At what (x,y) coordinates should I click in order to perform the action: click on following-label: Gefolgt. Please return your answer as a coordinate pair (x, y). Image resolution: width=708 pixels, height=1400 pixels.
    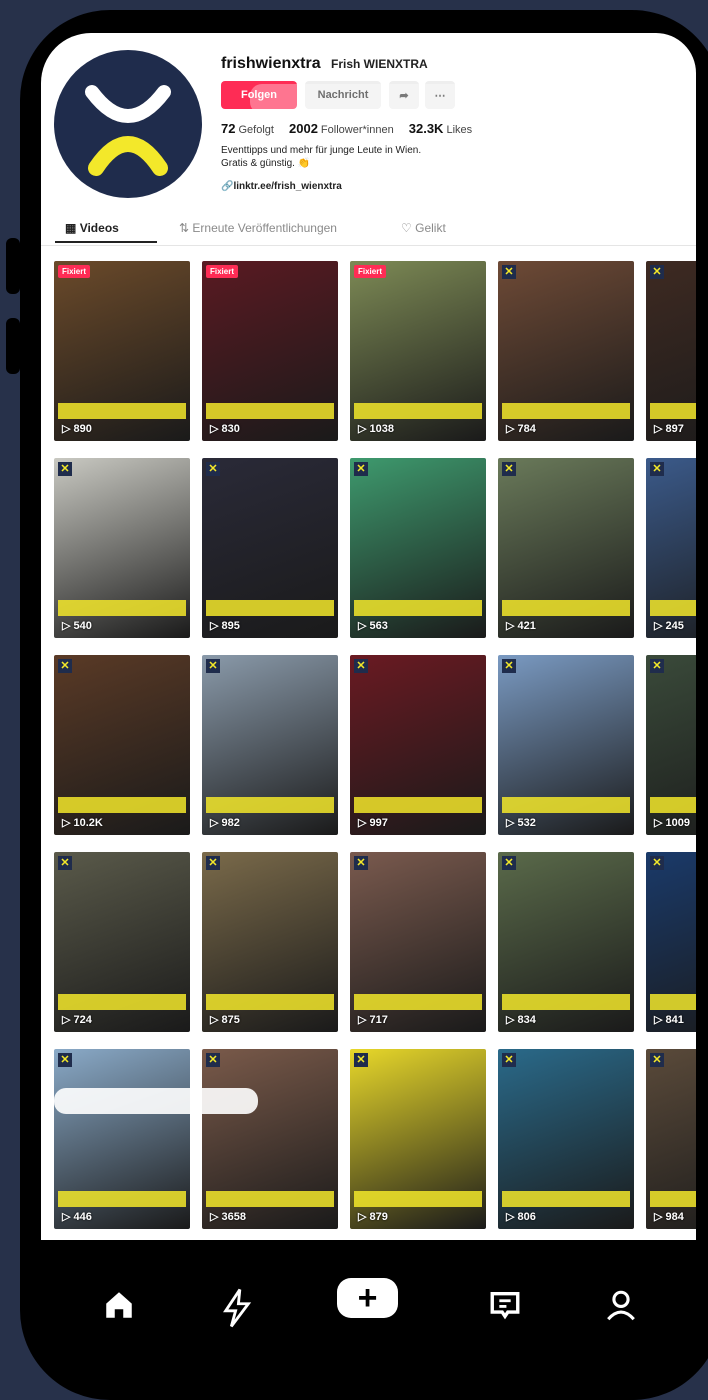
    Looking at the image, I should click on (256, 130).